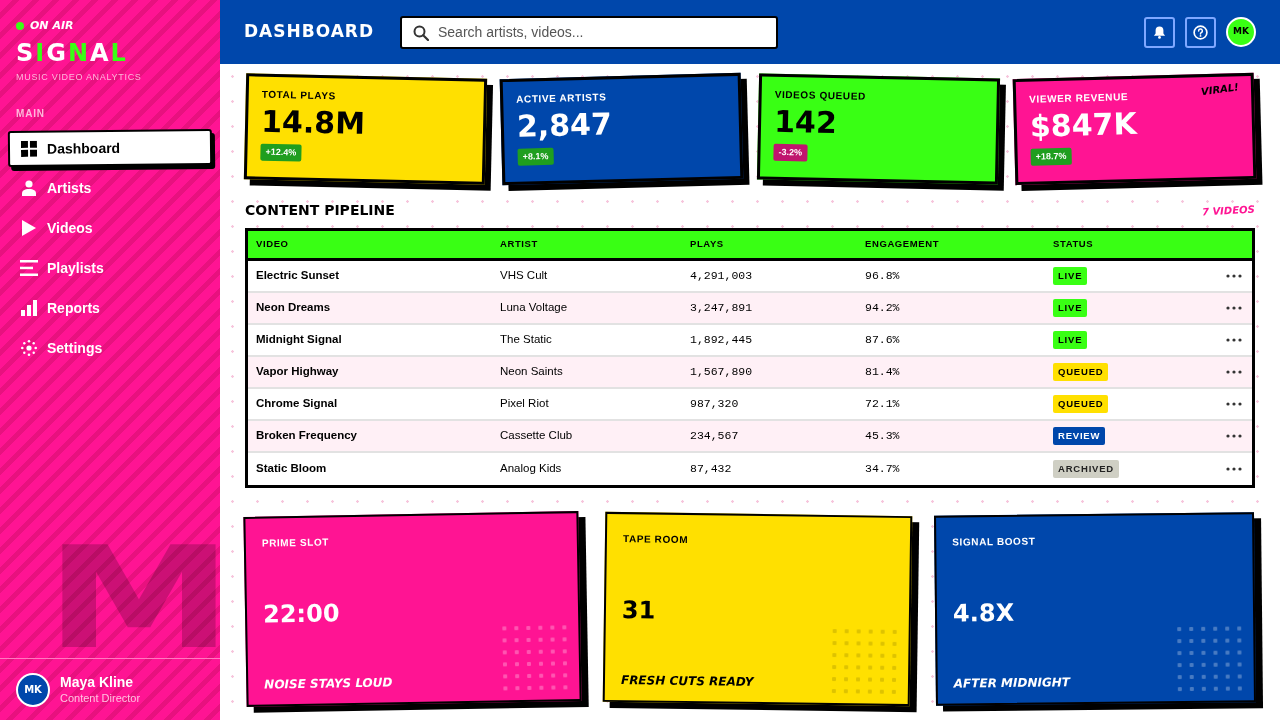 Image resolution: width=1280 pixels, height=720 pixels. What do you see at coordinates (301, 614) in the screenshot?
I see `highlight-value: 22:00` at bounding box center [301, 614].